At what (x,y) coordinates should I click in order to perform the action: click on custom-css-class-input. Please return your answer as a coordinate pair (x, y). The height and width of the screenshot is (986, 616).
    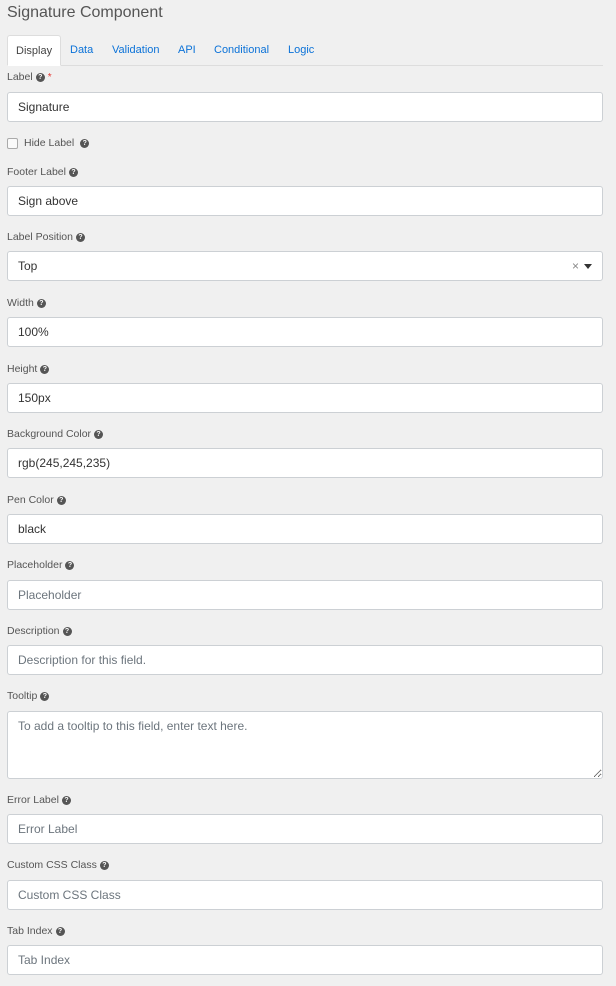
    Looking at the image, I should click on (305, 895).